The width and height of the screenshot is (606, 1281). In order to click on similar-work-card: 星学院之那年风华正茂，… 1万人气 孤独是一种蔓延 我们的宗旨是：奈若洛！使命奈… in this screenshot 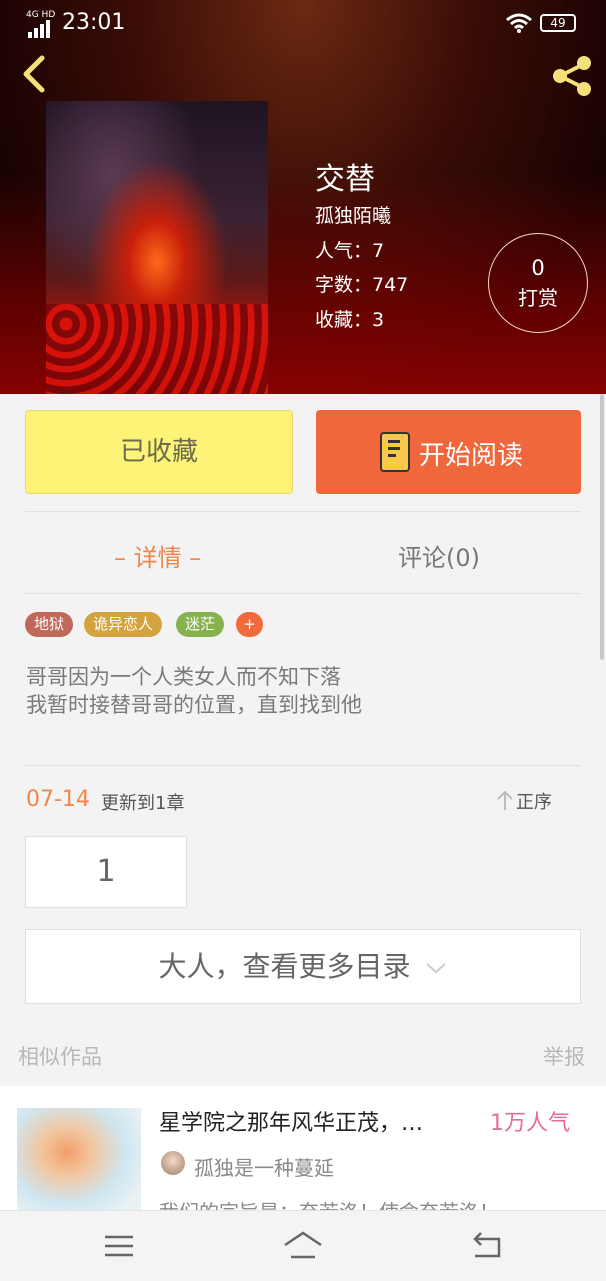, I will do `click(303, 1148)`.